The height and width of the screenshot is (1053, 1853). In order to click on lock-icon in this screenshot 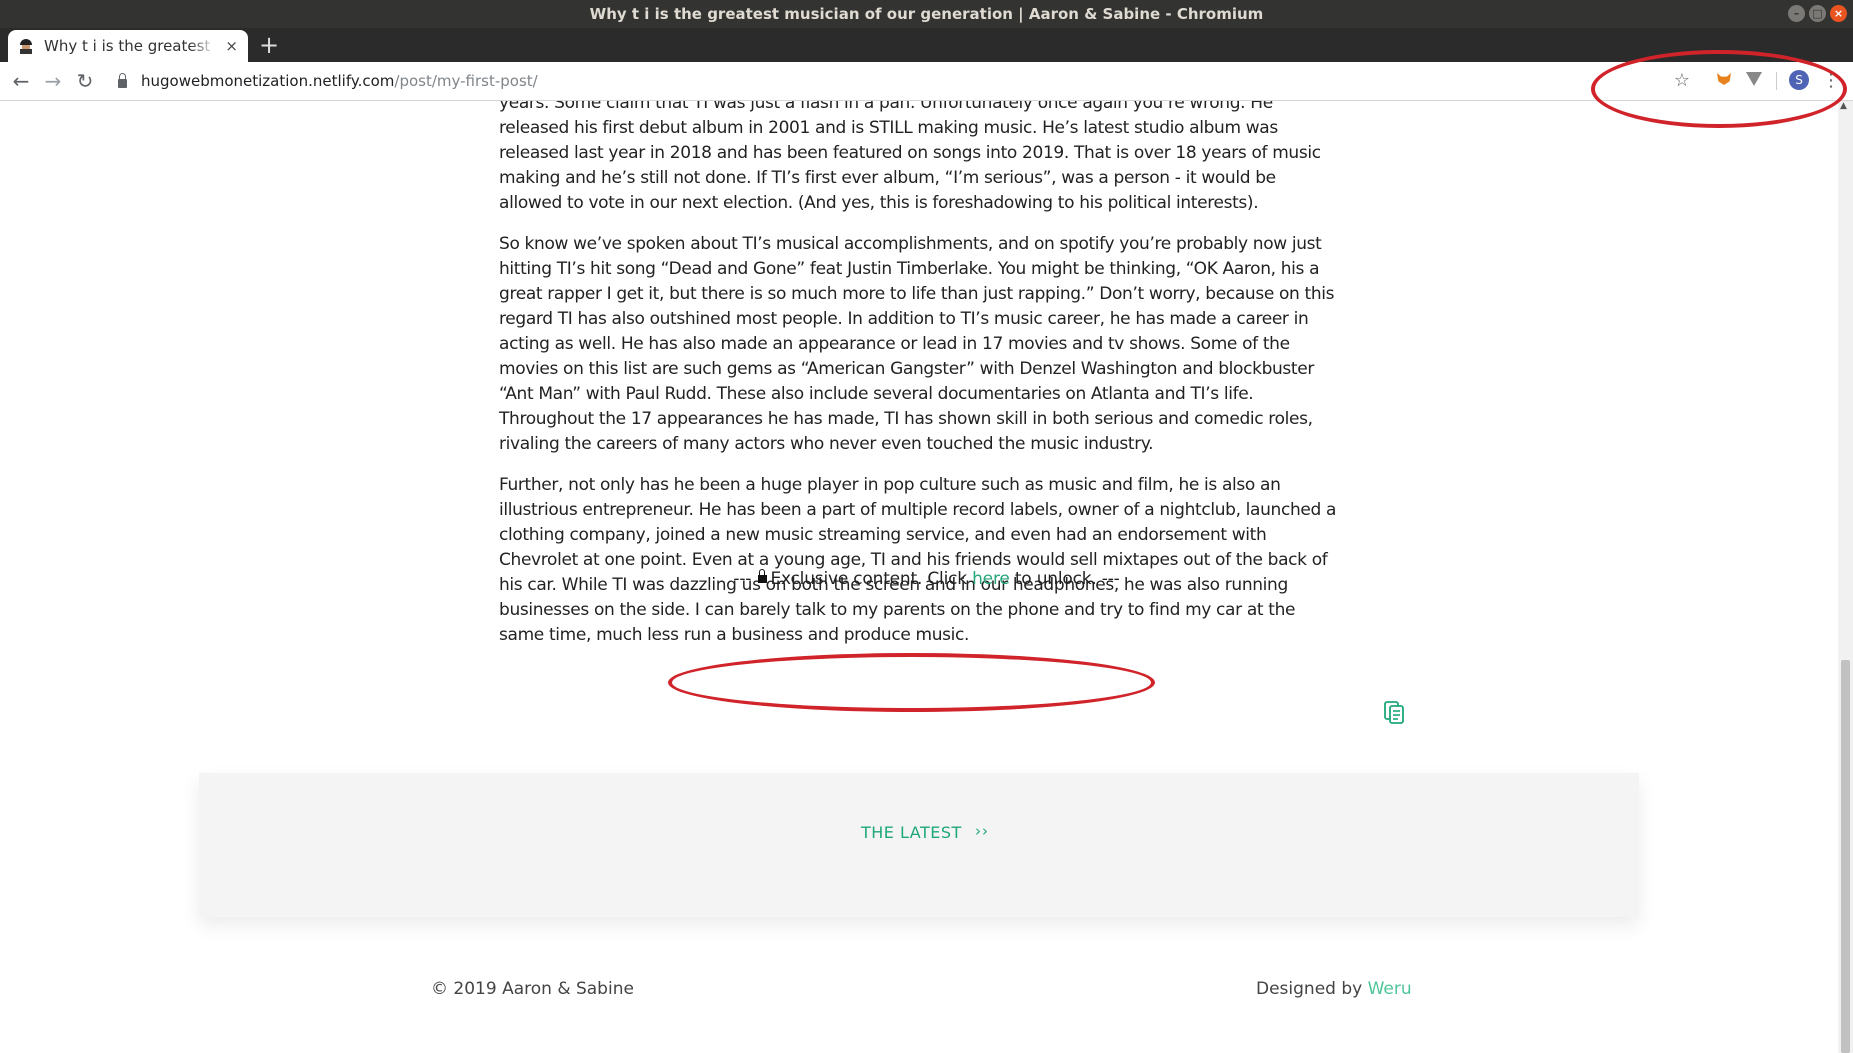, I will do `click(122, 80)`.